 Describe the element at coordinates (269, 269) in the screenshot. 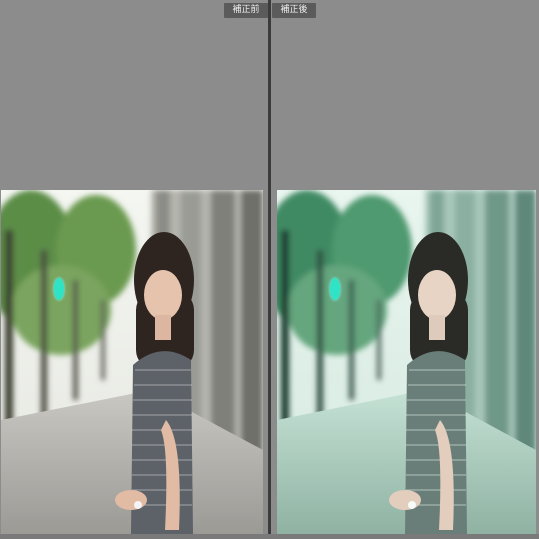

I see `split-divider` at that location.